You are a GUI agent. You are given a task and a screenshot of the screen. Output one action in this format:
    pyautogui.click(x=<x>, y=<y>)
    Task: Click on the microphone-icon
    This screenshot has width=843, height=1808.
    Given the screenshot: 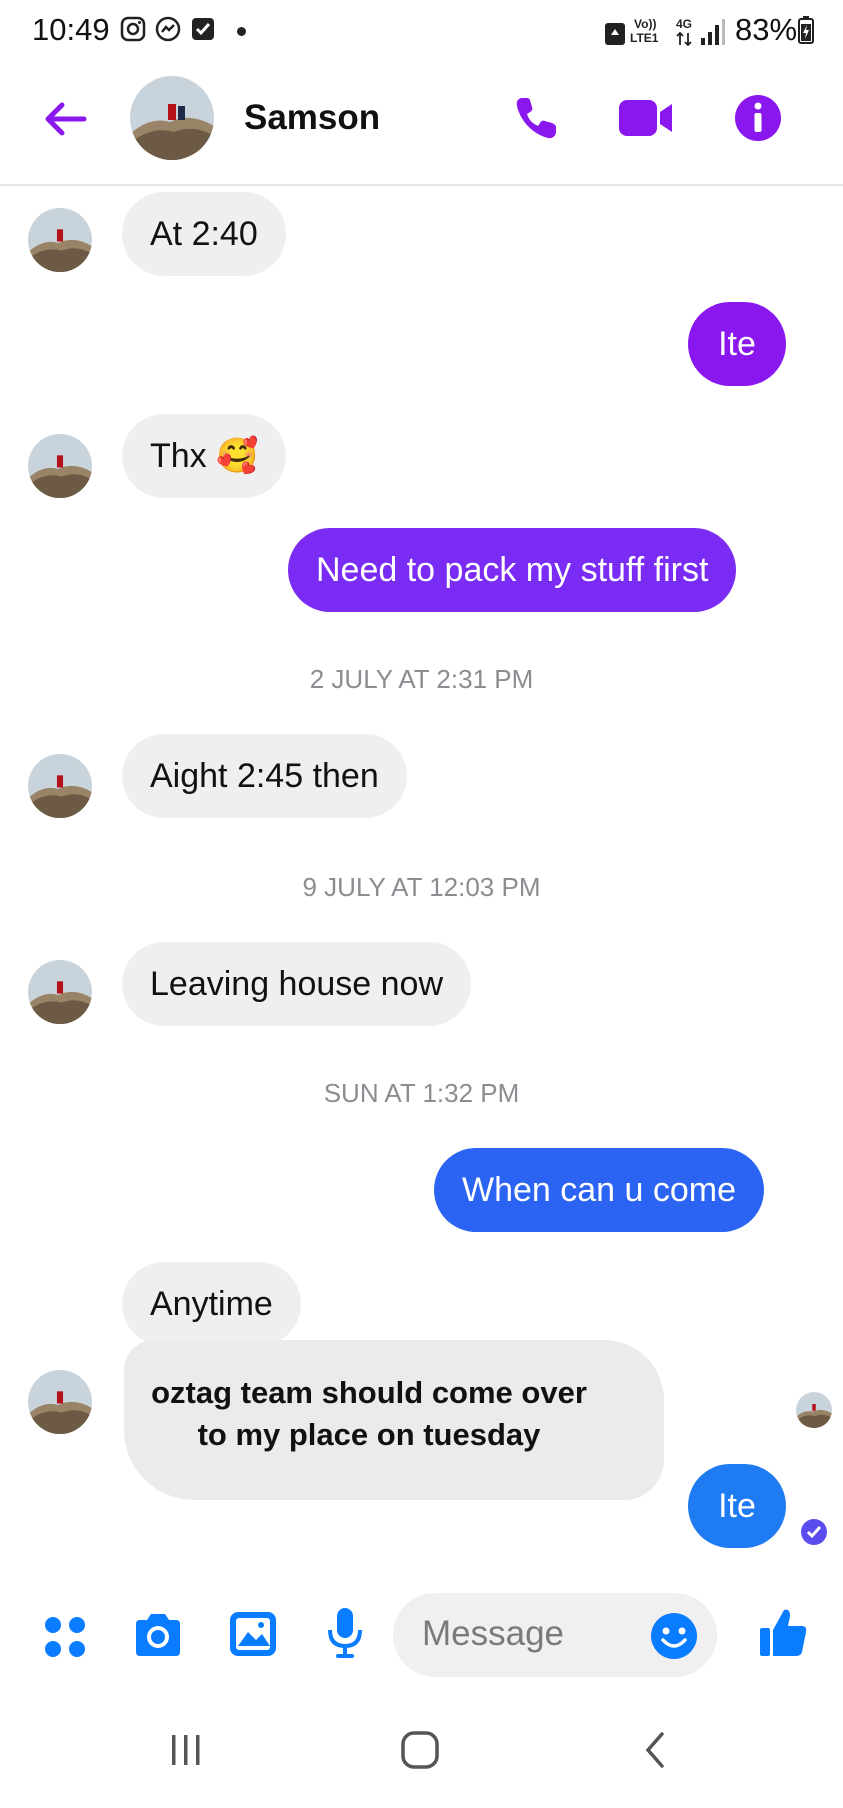 What is the action you would take?
    pyautogui.click(x=345, y=1633)
    